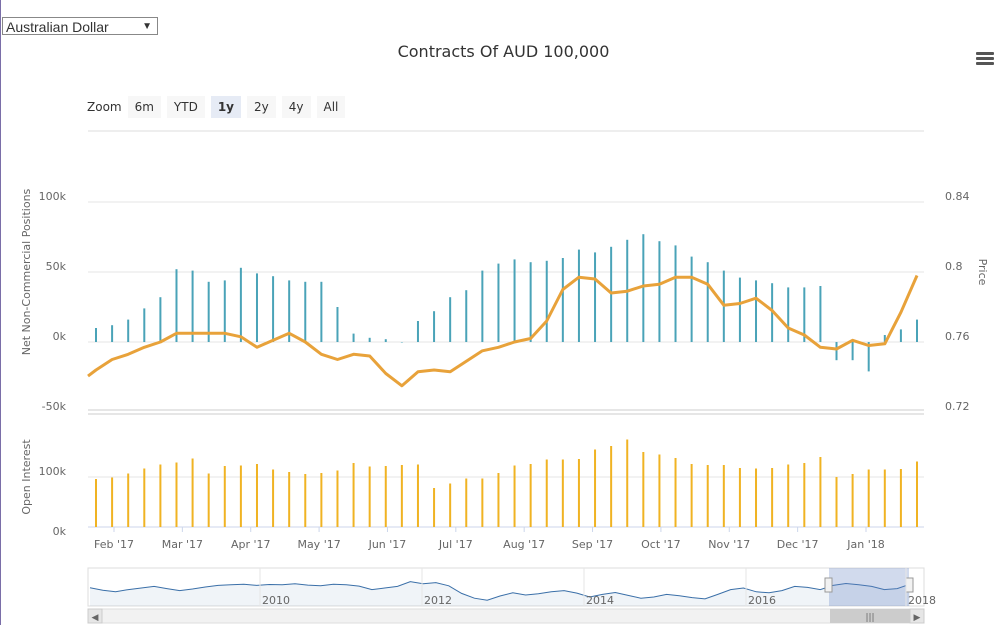  I want to click on x-tick-label: Feb '17, so click(114, 544).